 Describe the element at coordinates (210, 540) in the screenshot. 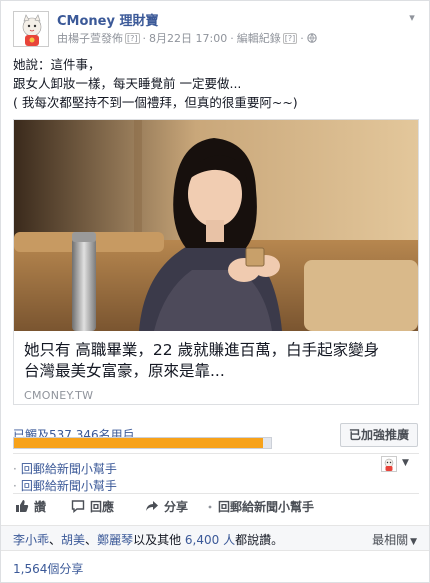

I see `other-likers-link: 6,400 人` at that location.